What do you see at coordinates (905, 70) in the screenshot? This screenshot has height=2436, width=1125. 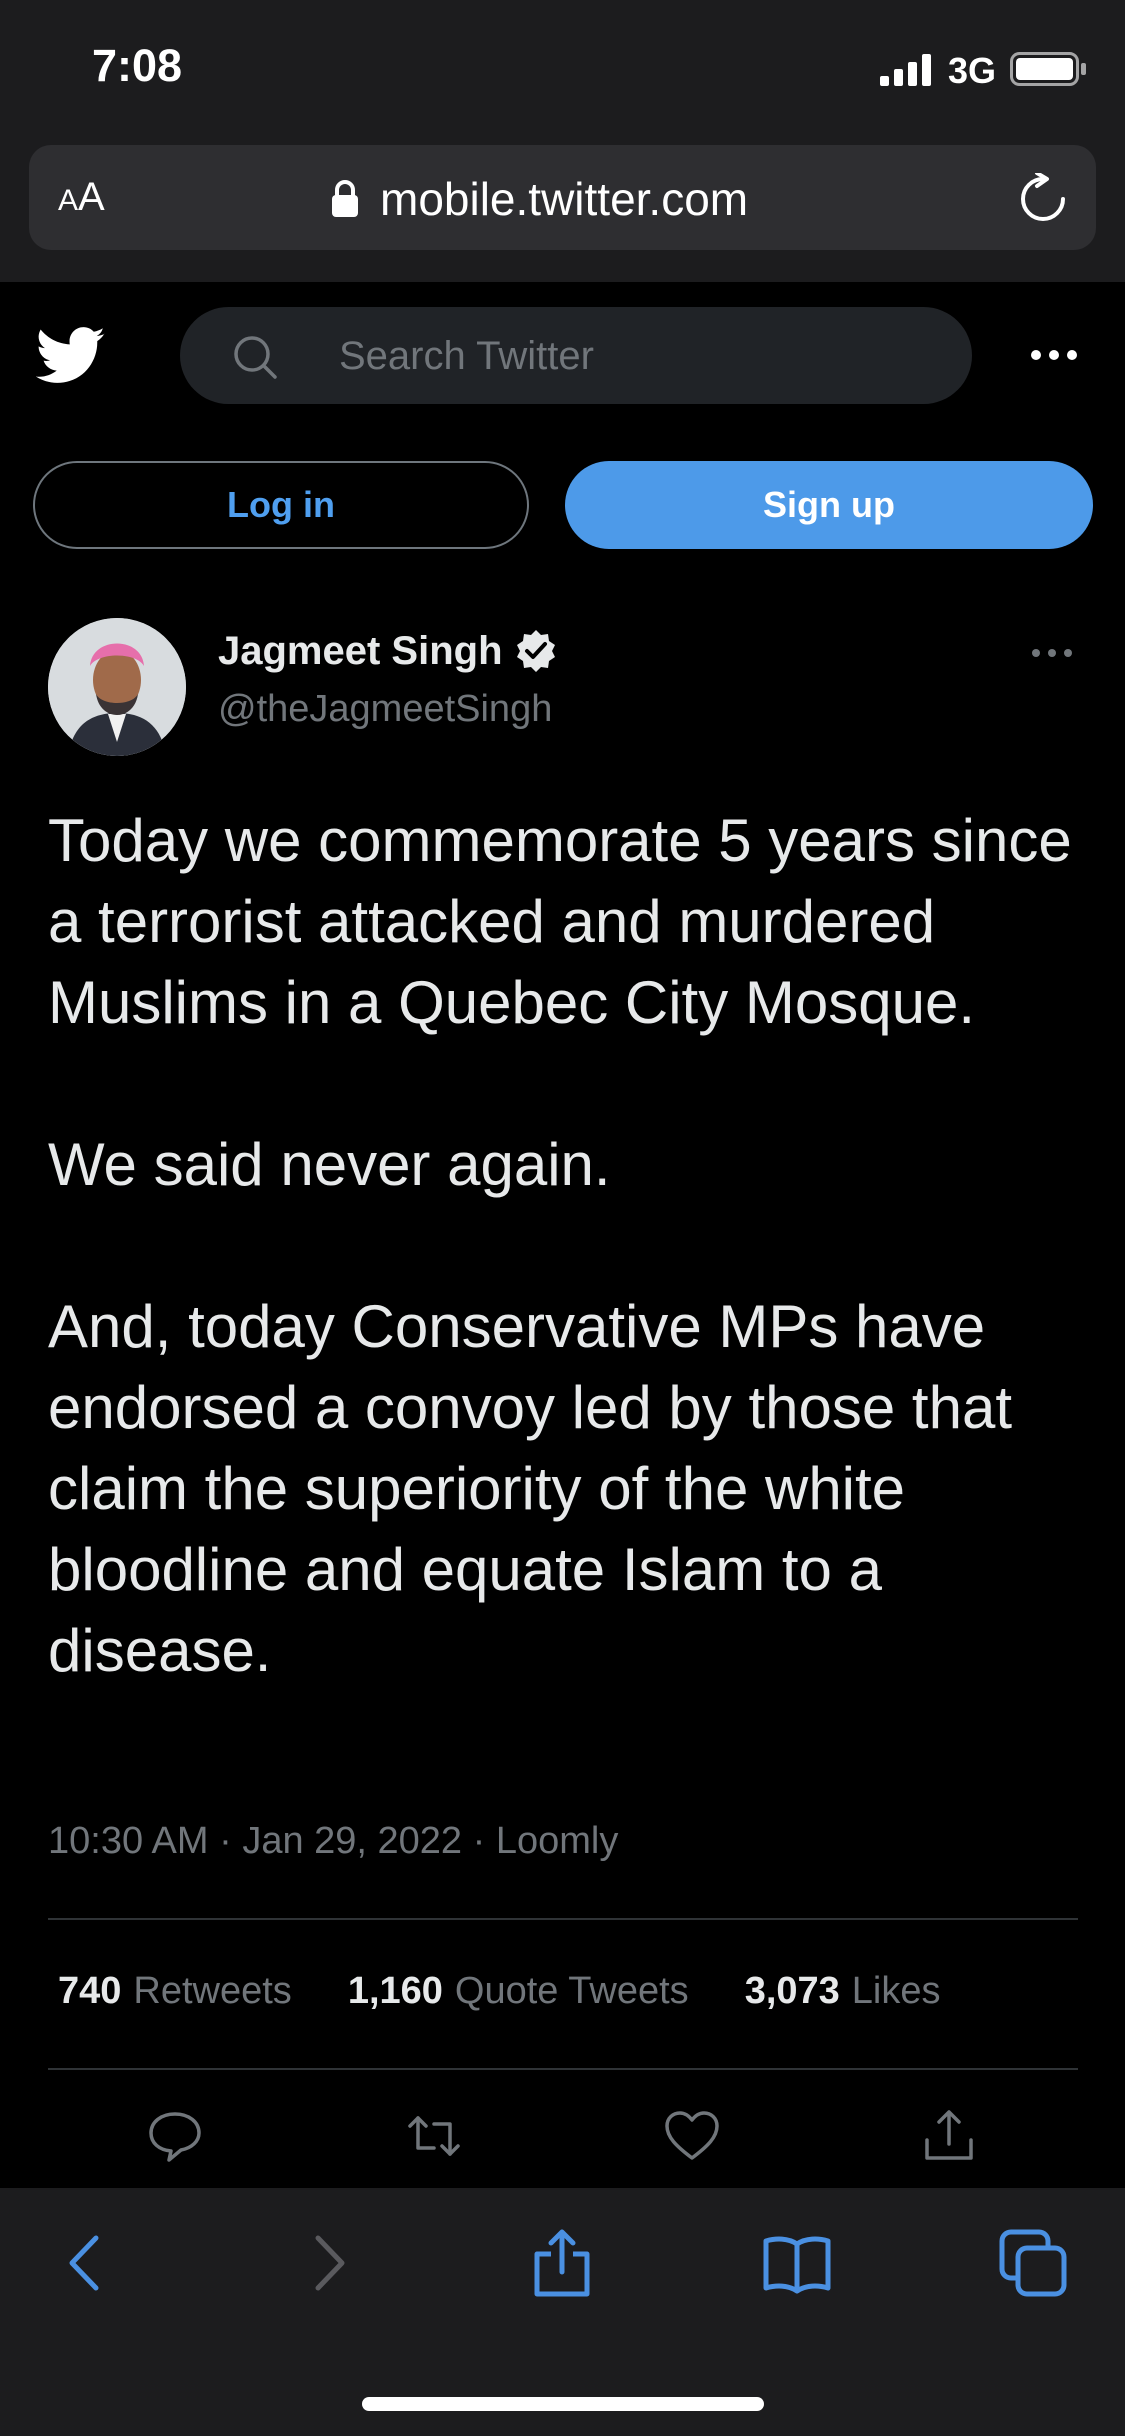 I see `signal-icon` at bounding box center [905, 70].